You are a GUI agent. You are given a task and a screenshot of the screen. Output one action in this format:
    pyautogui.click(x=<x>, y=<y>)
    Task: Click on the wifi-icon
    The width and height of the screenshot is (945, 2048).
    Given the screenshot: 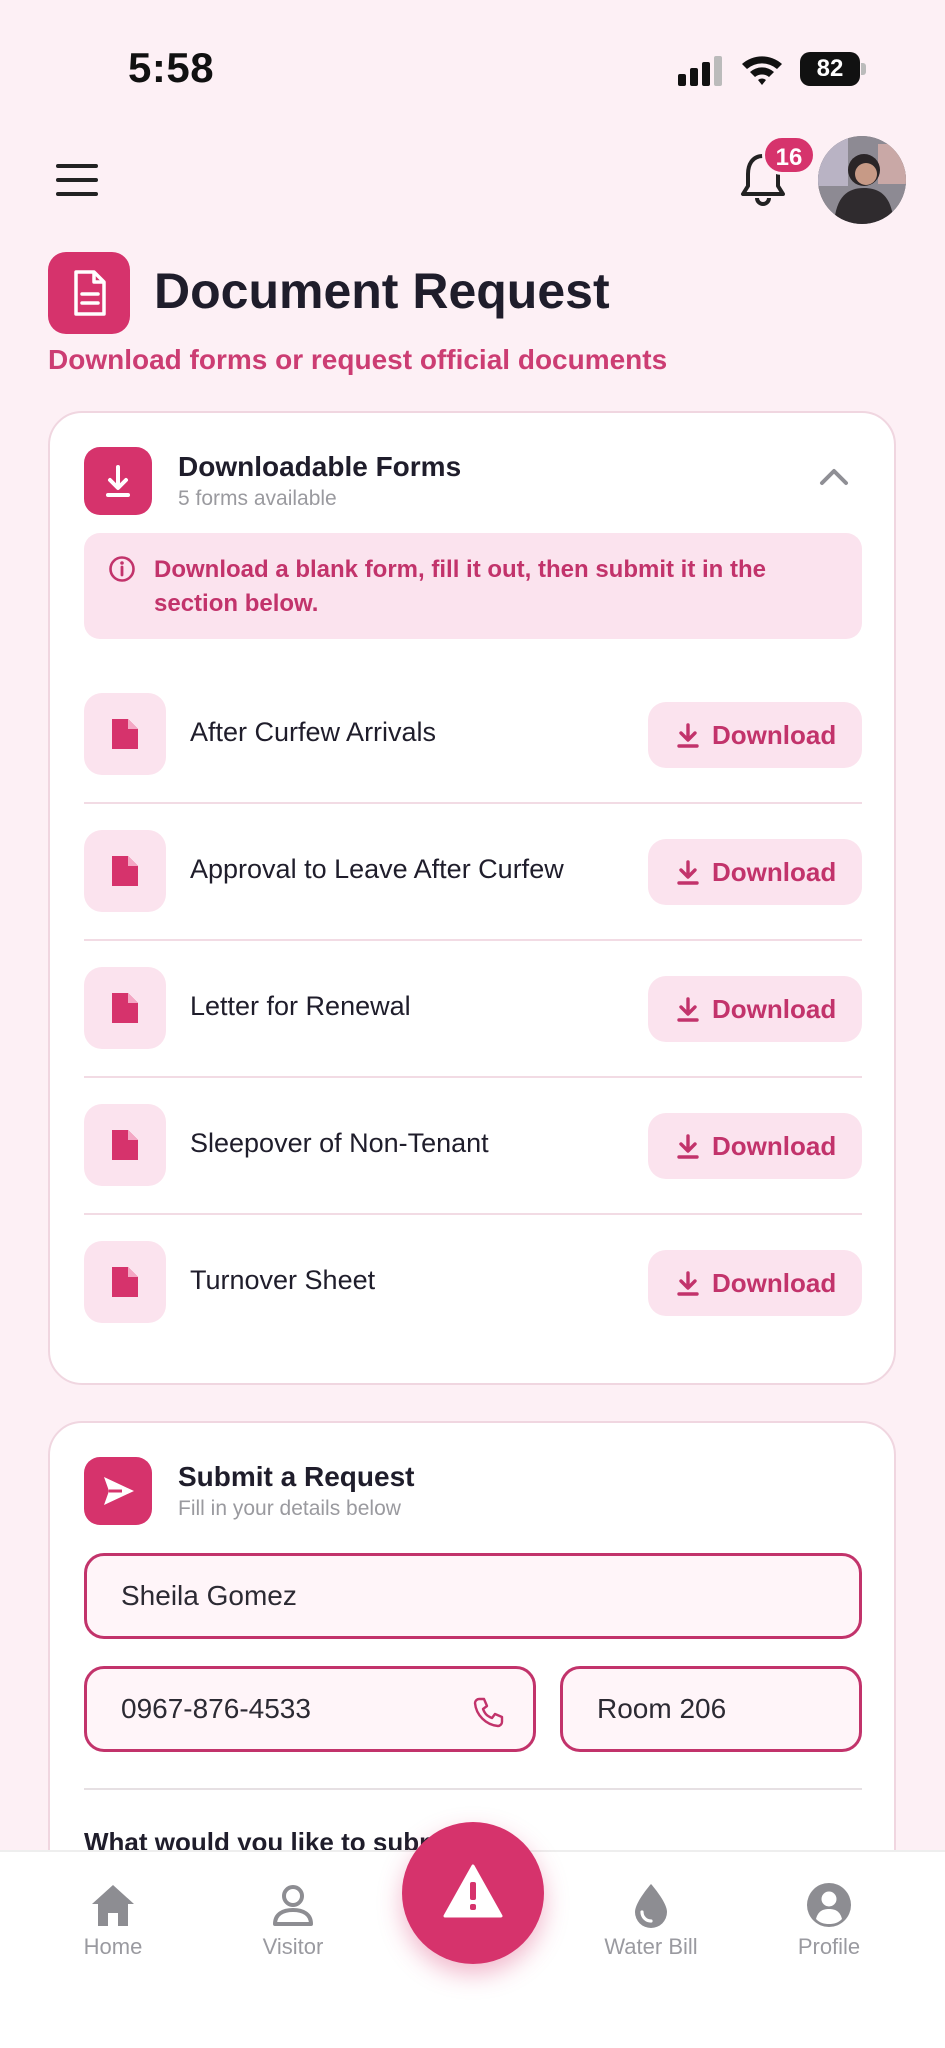 What is the action you would take?
    pyautogui.click(x=762, y=70)
    